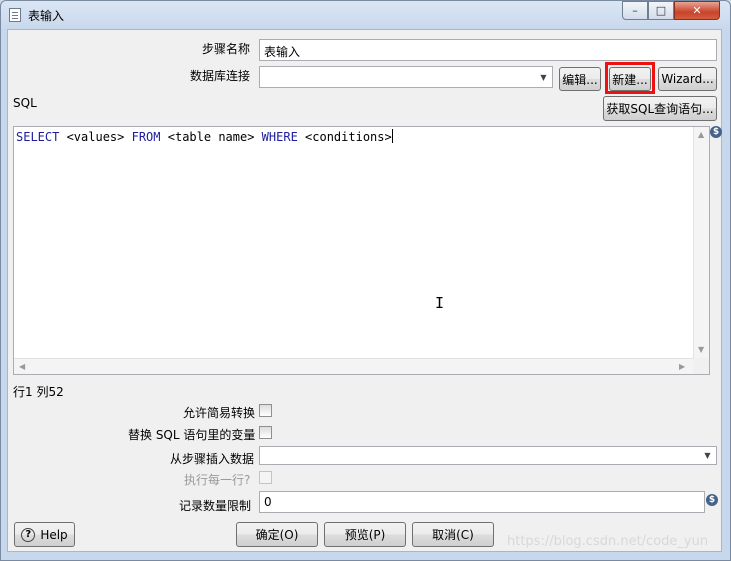  Describe the element at coordinates (15, 15) in the screenshot. I see `document-icon` at that location.